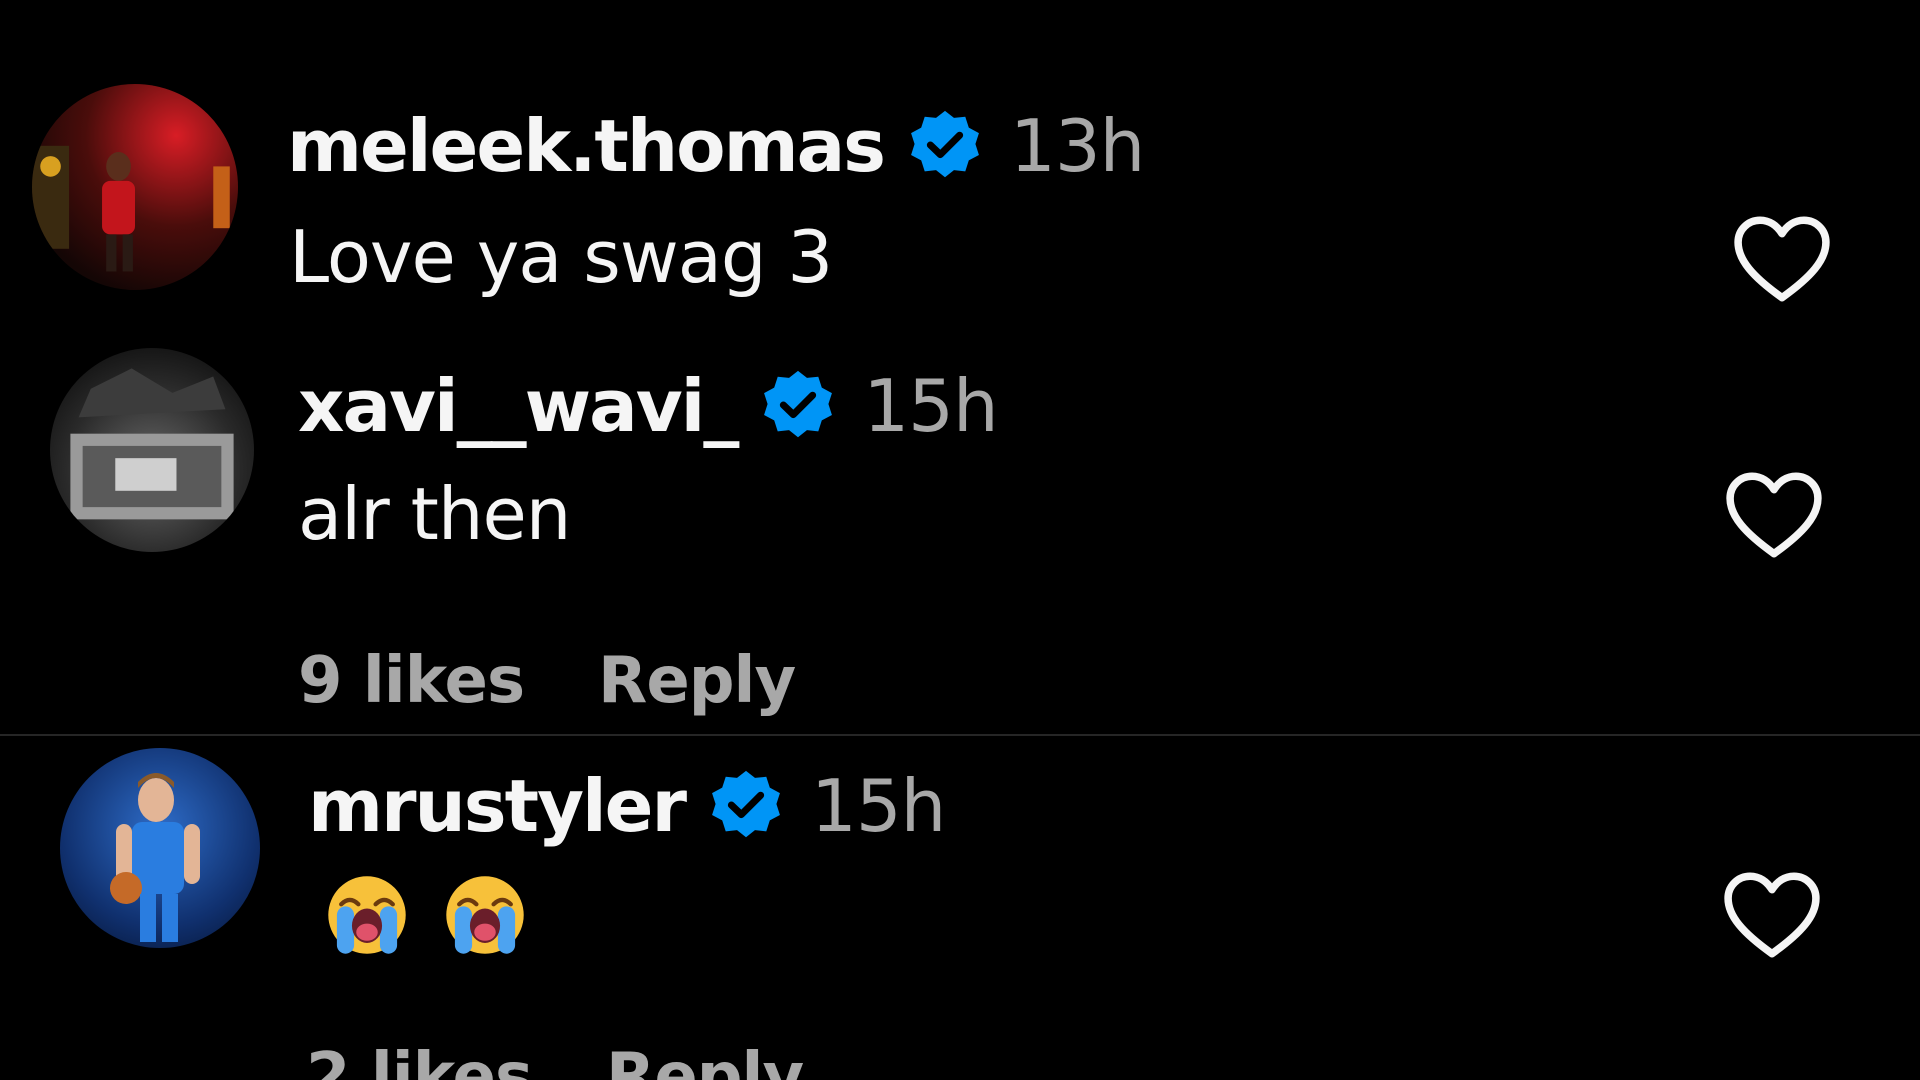  I want to click on comment-text: Love ya swag 3, so click(561, 257).